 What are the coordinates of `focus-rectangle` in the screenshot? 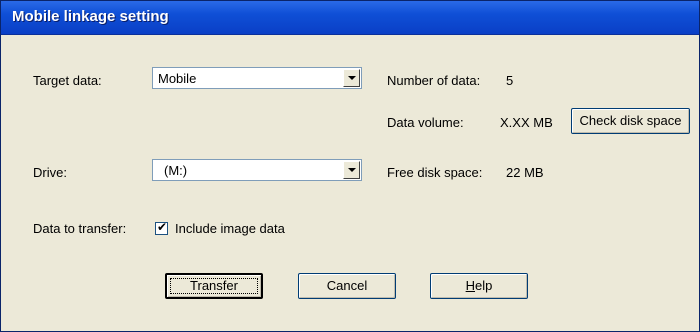 It's located at (214, 286).